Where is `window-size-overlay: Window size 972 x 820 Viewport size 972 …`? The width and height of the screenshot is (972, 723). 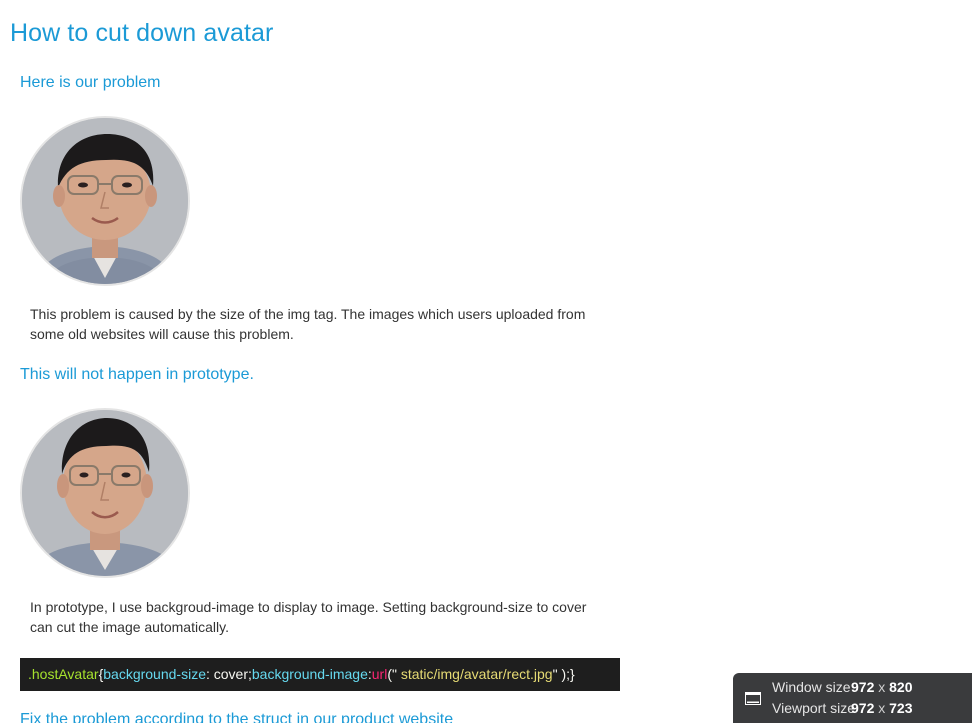
window-size-overlay: Window size 972 x 820 Viewport size 972 … is located at coordinates (852, 698).